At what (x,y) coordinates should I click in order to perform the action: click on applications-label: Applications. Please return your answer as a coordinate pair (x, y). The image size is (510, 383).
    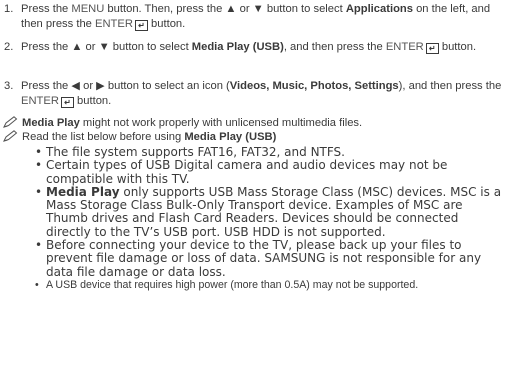
    Looking at the image, I should click on (379, 9).